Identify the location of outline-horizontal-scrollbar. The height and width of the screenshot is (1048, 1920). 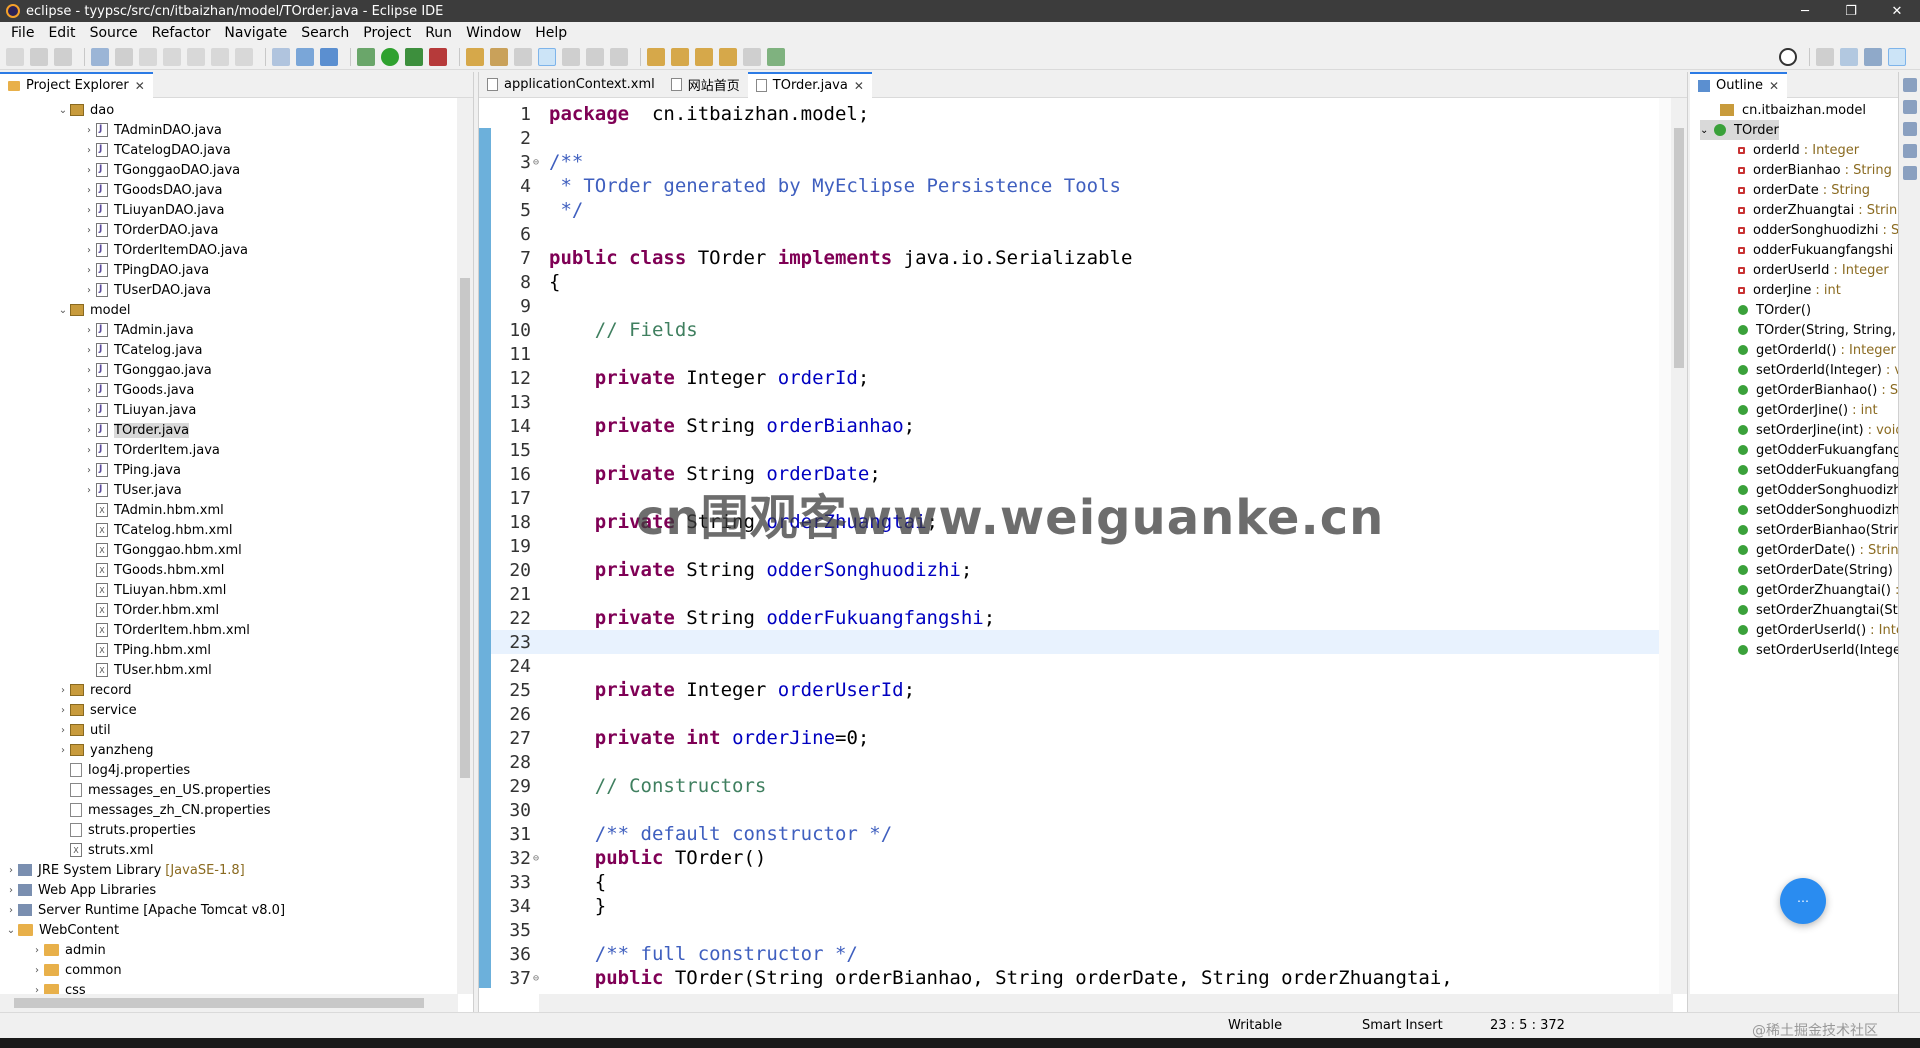
(1794, 1003).